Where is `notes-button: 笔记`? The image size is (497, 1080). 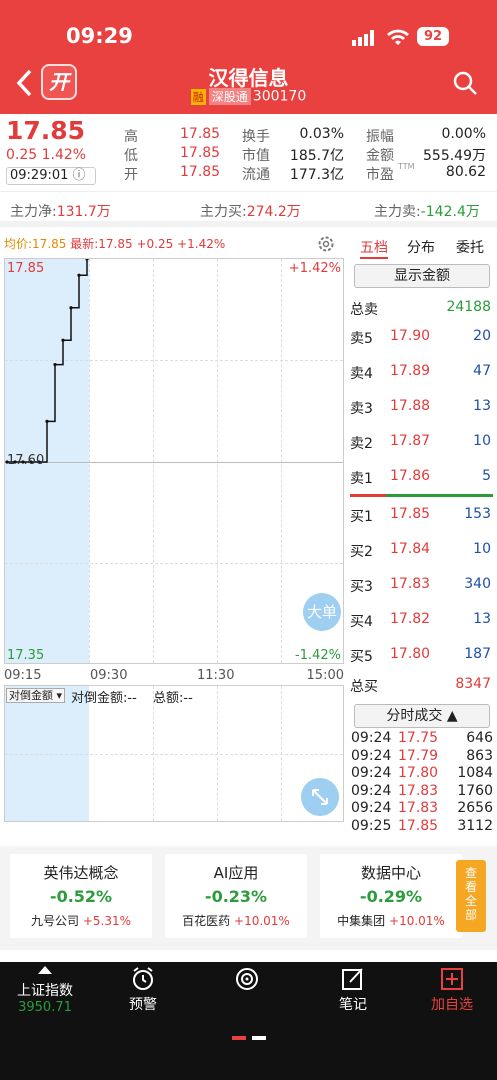 notes-button: 笔记 is located at coordinates (353, 990).